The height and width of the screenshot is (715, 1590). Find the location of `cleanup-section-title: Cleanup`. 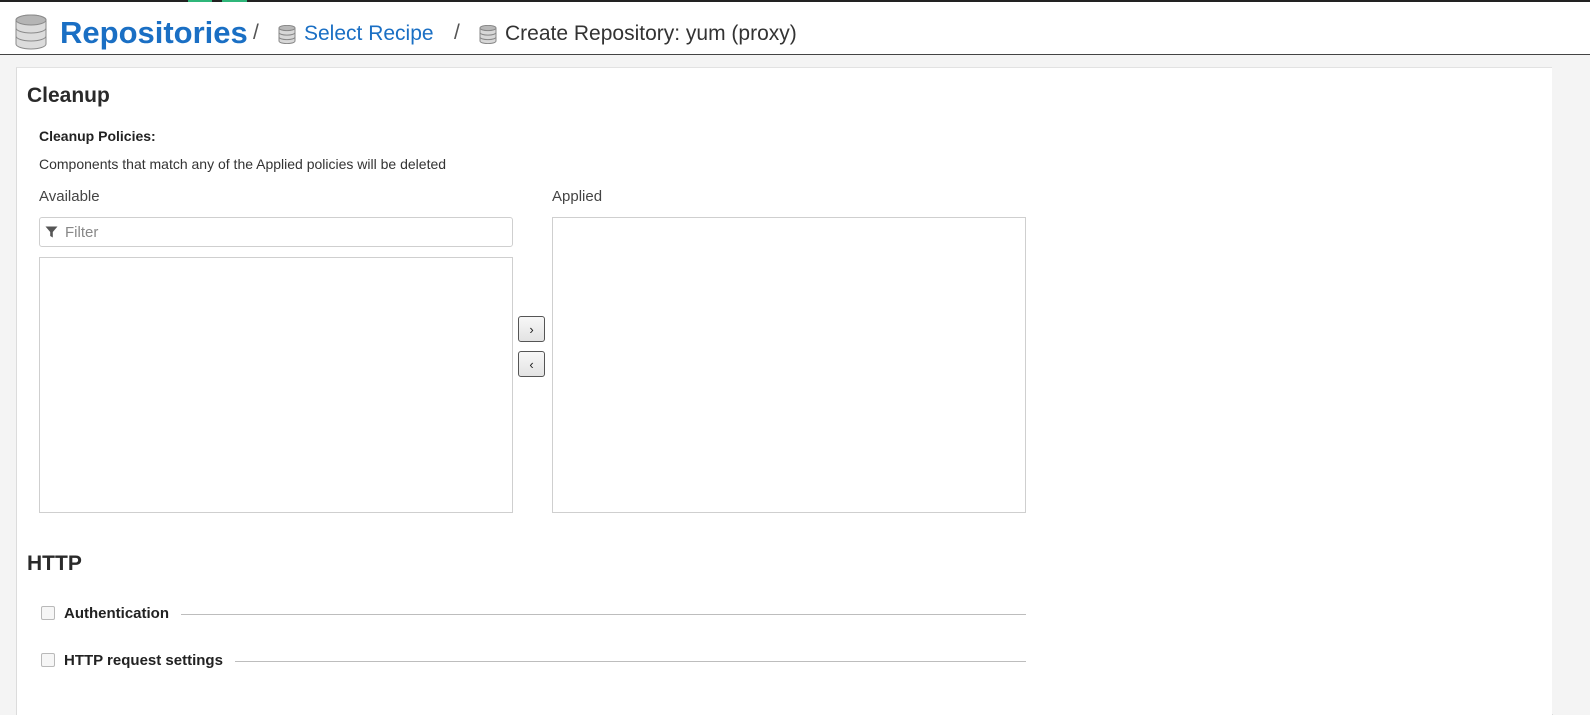

cleanup-section-title: Cleanup is located at coordinates (68, 95).